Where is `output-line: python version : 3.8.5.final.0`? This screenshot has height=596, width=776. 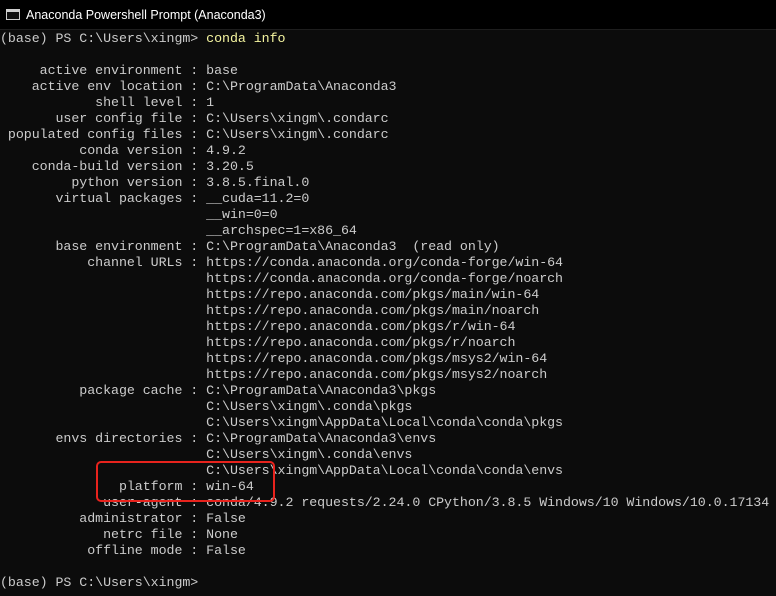 output-line: python version : 3.8.5.final.0 is located at coordinates (155, 182).